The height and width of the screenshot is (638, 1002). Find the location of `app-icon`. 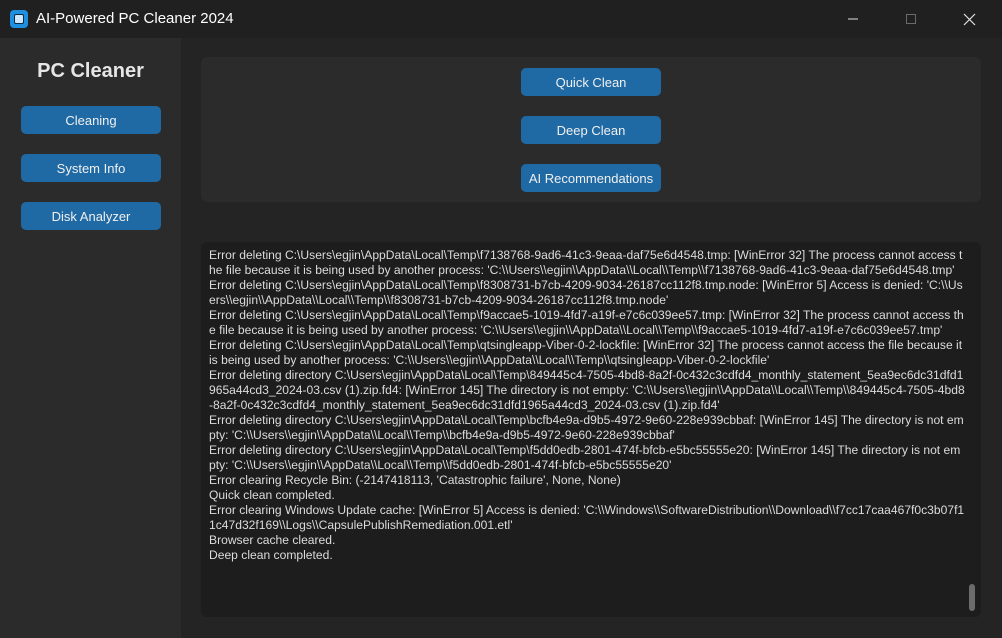

app-icon is located at coordinates (19, 19).